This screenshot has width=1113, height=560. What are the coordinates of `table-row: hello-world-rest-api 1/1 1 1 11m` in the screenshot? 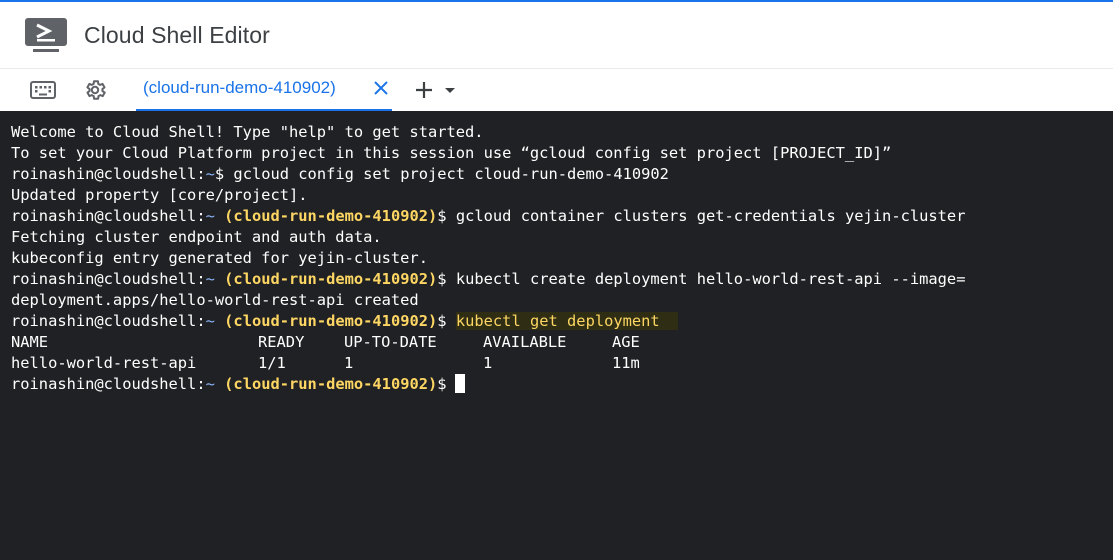 It's located at (361, 363).